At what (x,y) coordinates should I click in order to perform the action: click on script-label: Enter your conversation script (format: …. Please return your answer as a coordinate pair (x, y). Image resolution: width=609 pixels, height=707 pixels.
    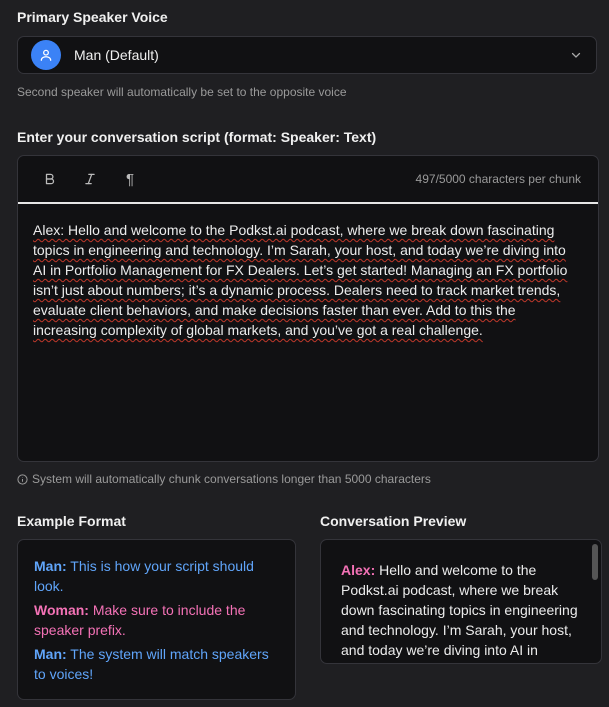
    Looking at the image, I should click on (197, 137).